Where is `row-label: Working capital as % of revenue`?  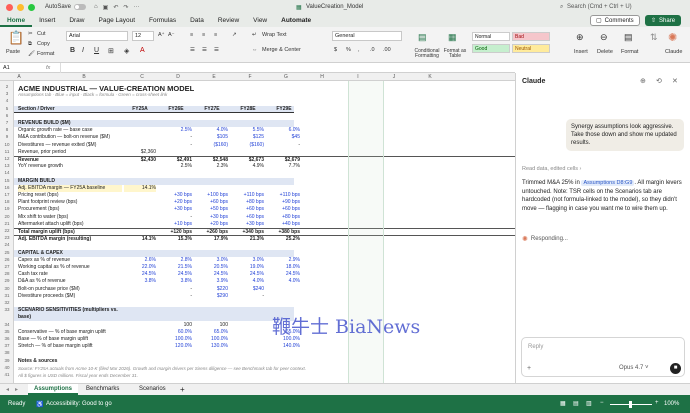
row-label: Working capital as % of revenue is located at coordinates (70, 267).